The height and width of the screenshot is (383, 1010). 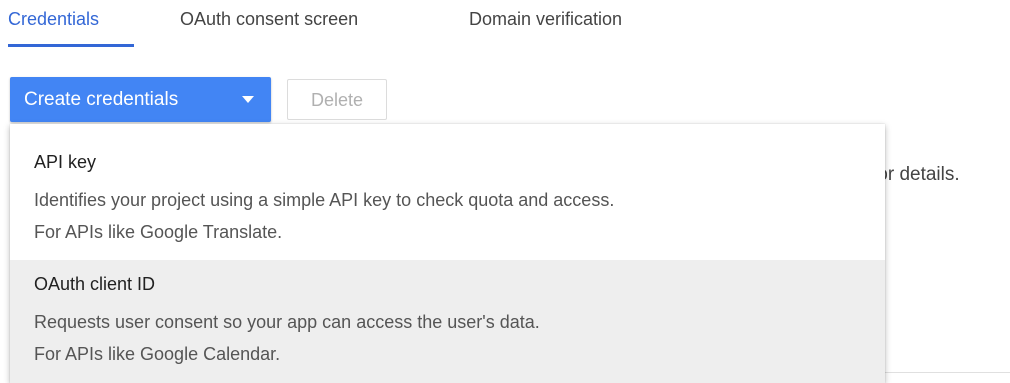 I want to click on menu-item-description: For APIs like Google Translate., so click(x=158, y=232).